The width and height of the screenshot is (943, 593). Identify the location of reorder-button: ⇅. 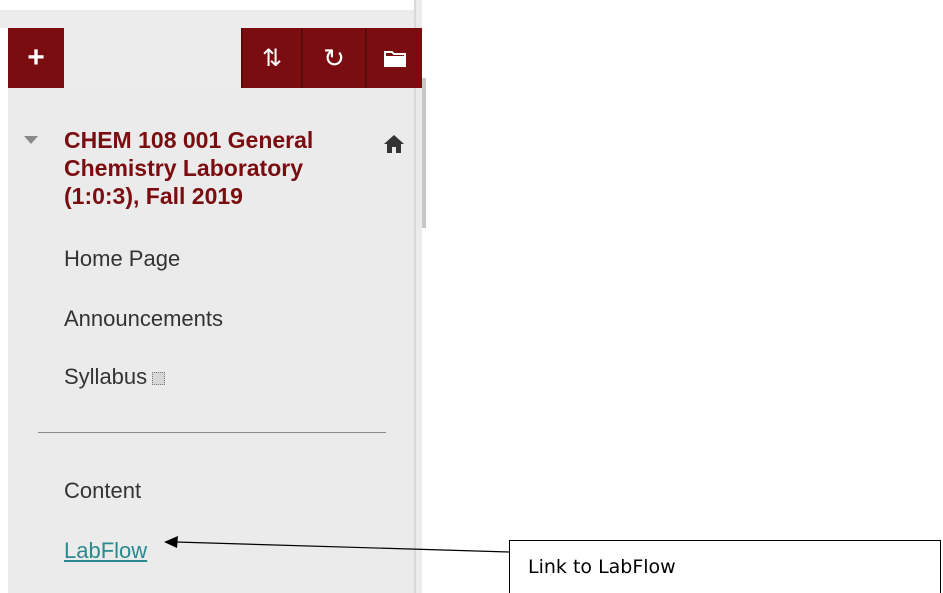
(272, 58).